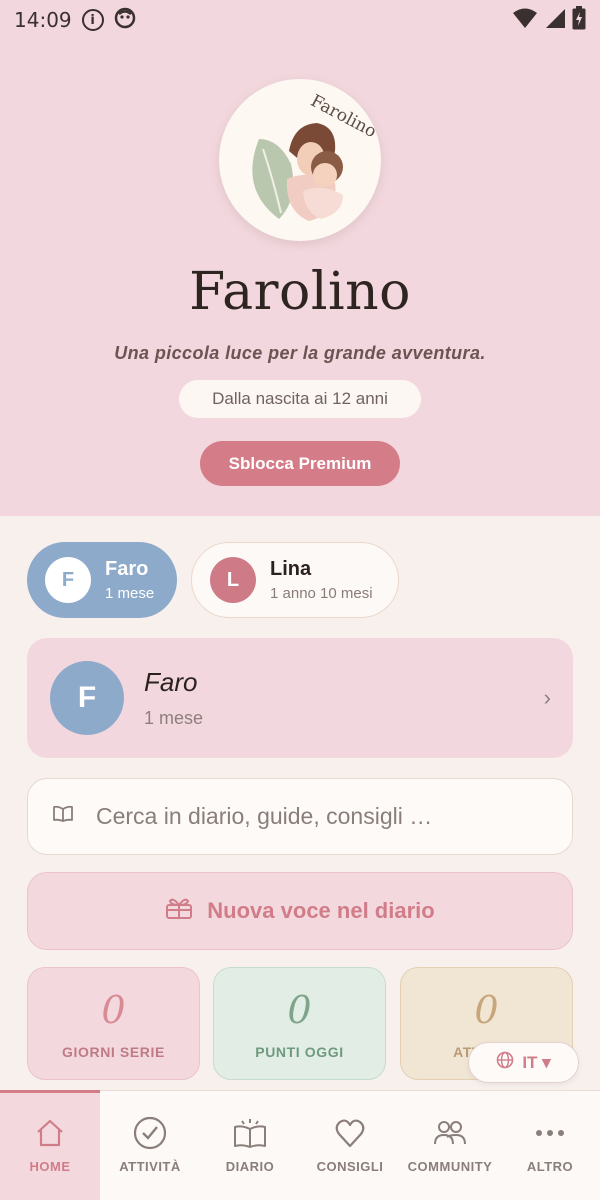  What do you see at coordinates (171, 682) in the screenshot?
I see `profile-name: Faro` at bounding box center [171, 682].